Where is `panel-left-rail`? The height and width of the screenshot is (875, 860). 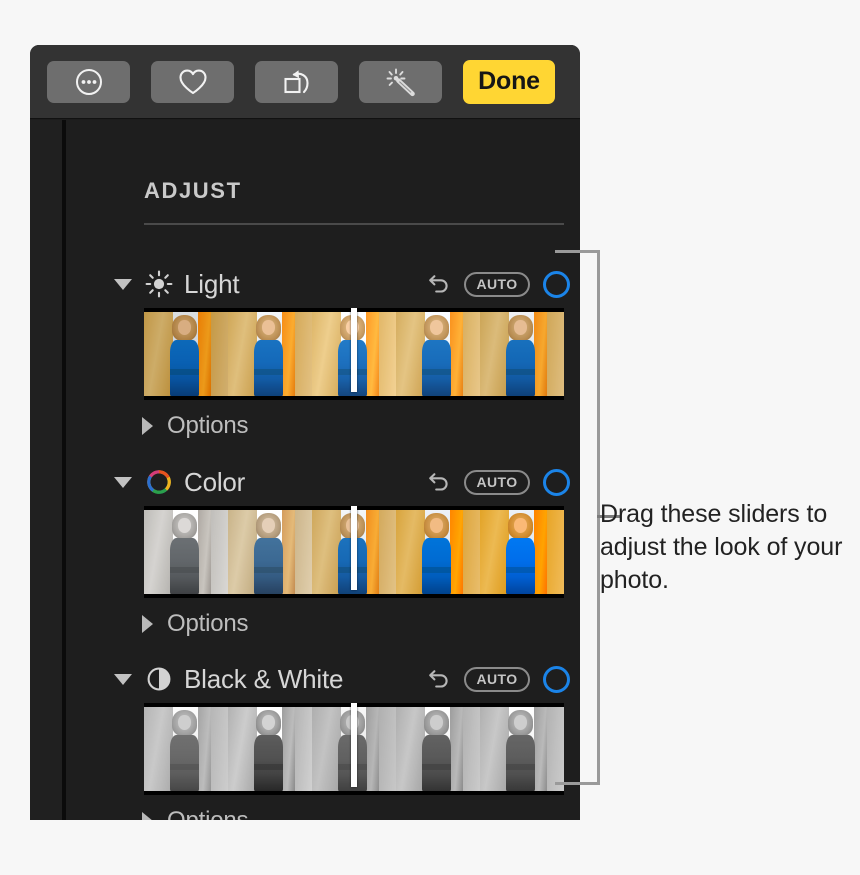 panel-left-rail is located at coordinates (46, 470).